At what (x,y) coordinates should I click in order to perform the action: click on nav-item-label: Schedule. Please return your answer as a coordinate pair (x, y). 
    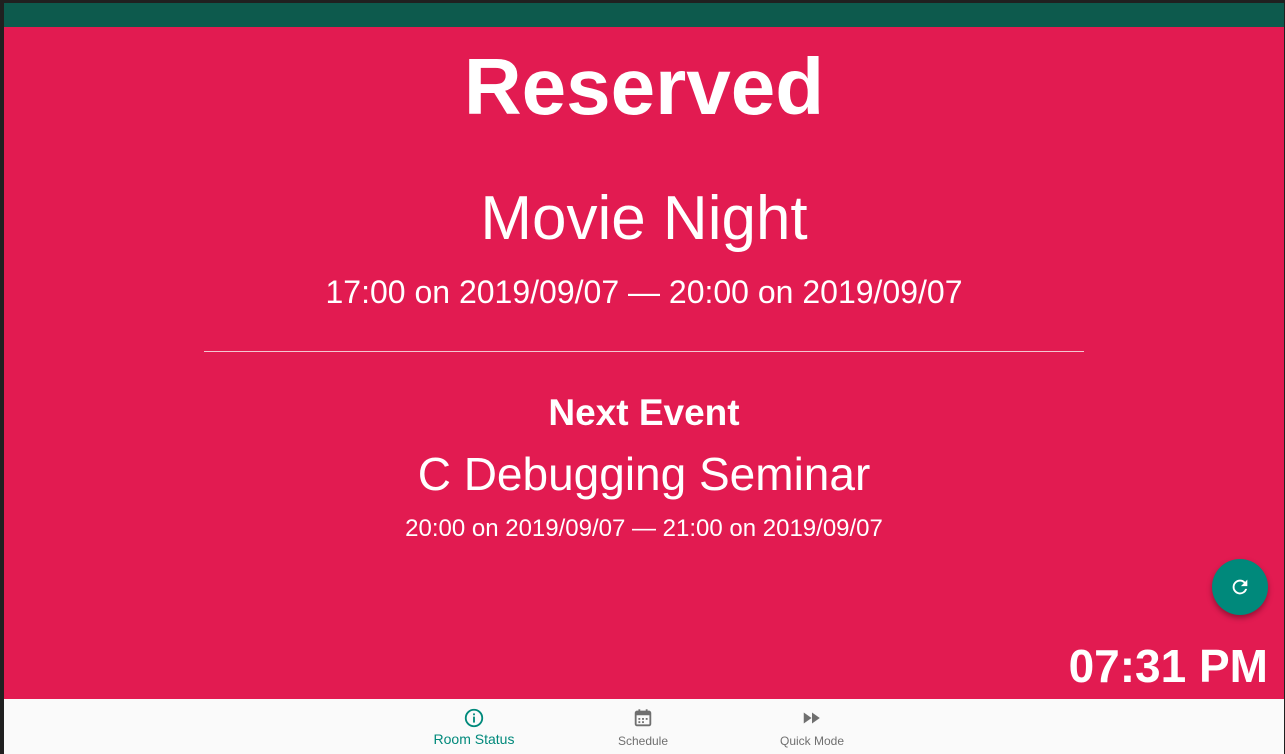
    Looking at the image, I should click on (643, 741).